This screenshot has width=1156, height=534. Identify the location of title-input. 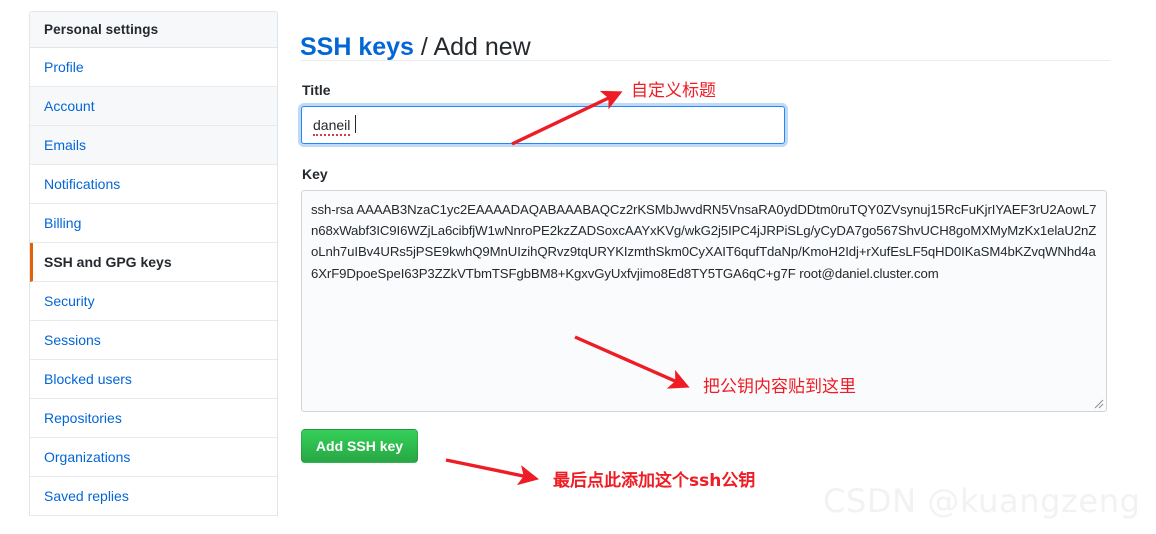
(543, 125).